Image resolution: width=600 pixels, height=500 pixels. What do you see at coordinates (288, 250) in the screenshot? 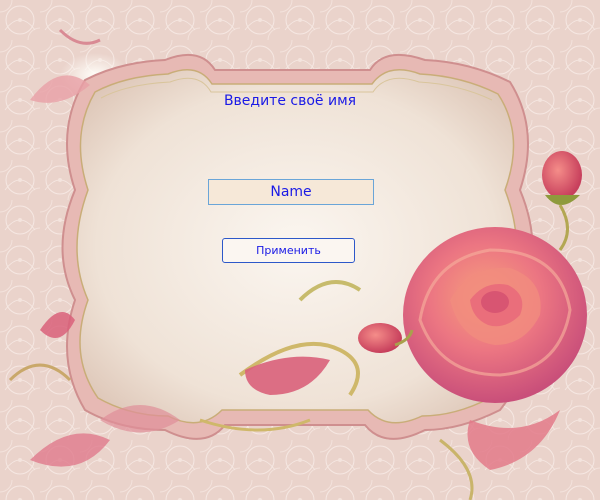
I see `apply-button: Применить` at bounding box center [288, 250].